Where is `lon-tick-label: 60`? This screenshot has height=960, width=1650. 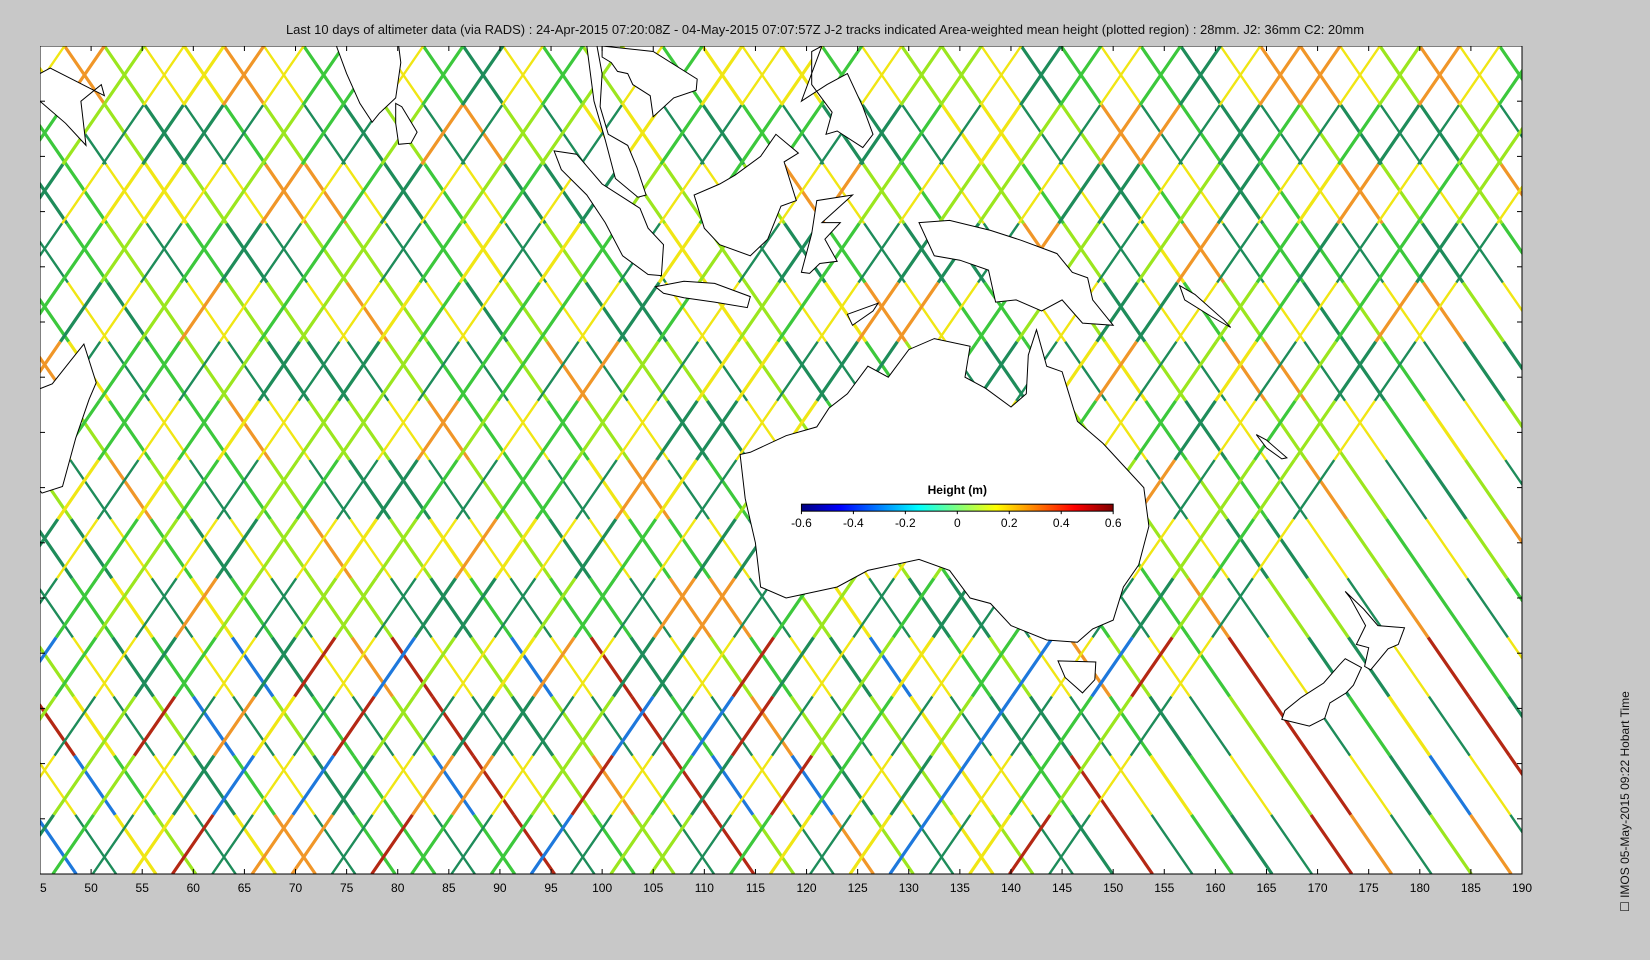
lon-tick-label: 60 is located at coordinates (194, 888).